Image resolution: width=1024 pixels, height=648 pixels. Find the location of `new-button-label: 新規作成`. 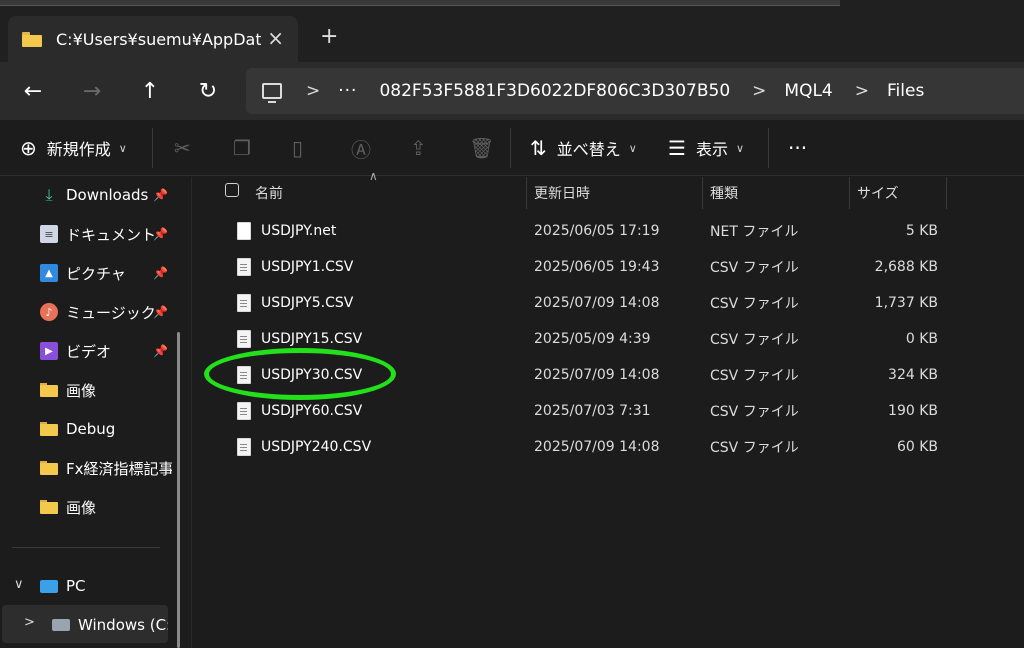

new-button-label: 新規作成 is located at coordinates (78, 149).